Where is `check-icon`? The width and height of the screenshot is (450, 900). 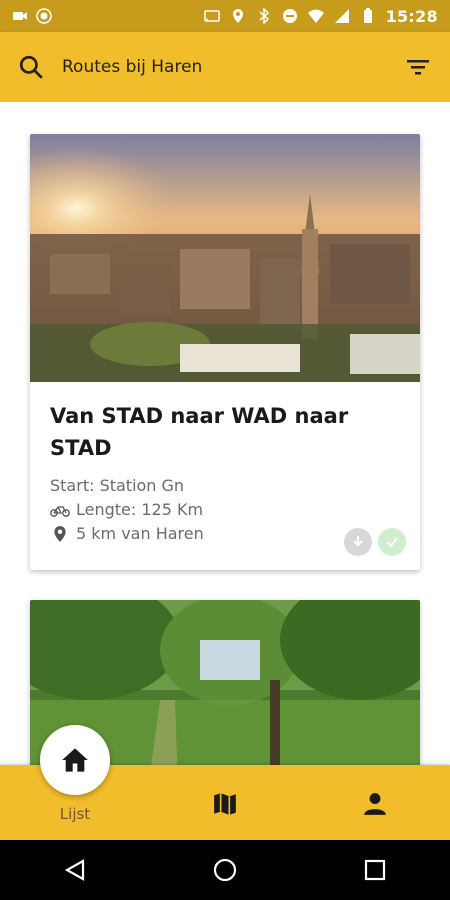
check-icon is located at coordinates (392, 542).